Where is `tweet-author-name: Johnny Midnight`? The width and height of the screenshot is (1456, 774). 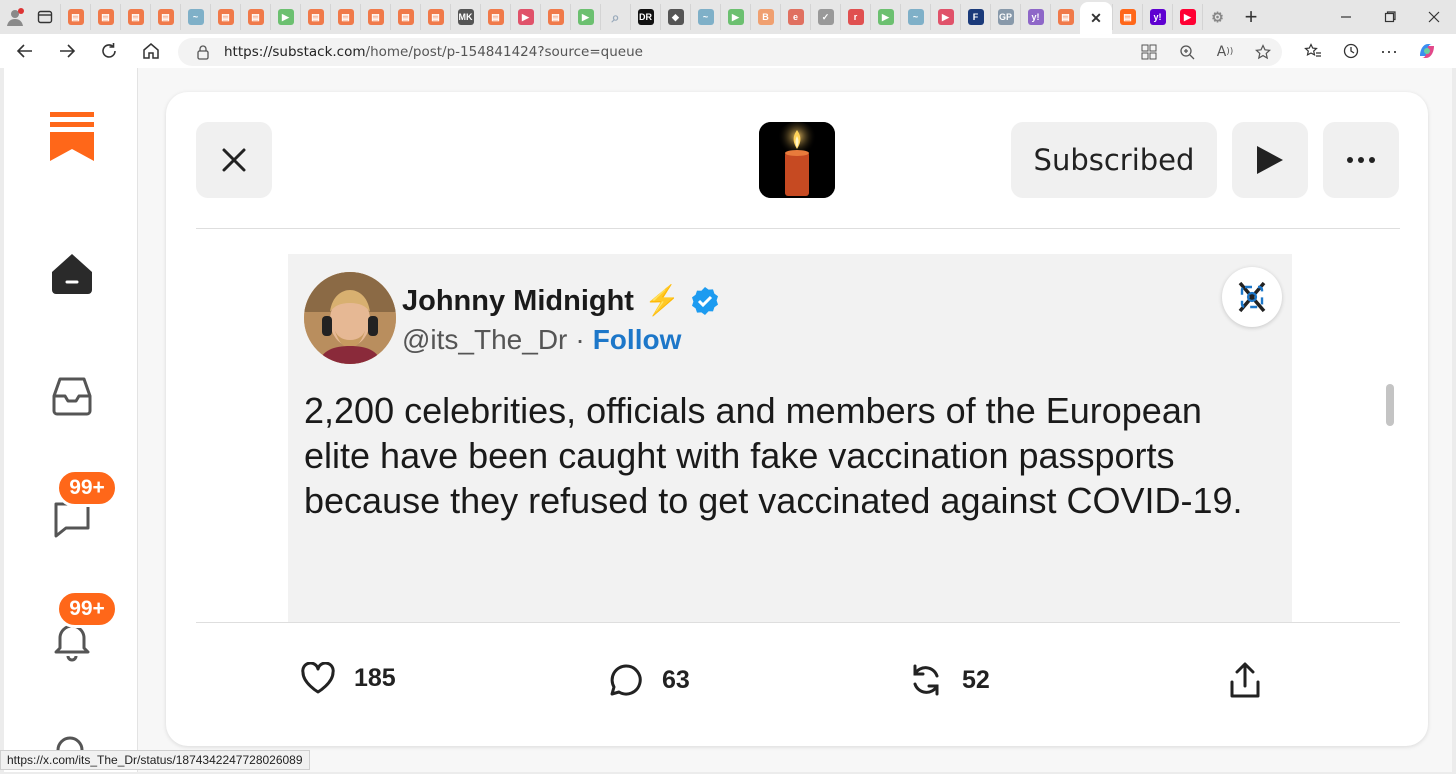
tweet-author-name: Johnny Midnight is located at coordinates (518, 301).